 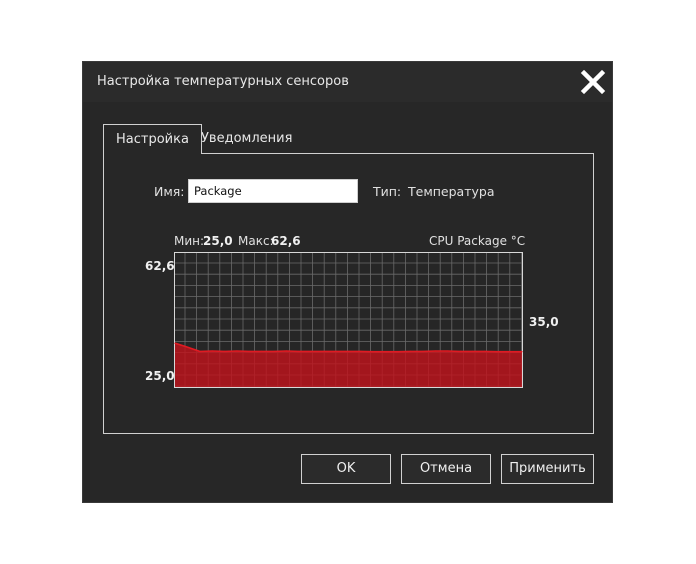 What do you see at coordinates (544, 322) in the screenshot?
I see `current-value-label: 35,0` at bounding box center [544, 322].